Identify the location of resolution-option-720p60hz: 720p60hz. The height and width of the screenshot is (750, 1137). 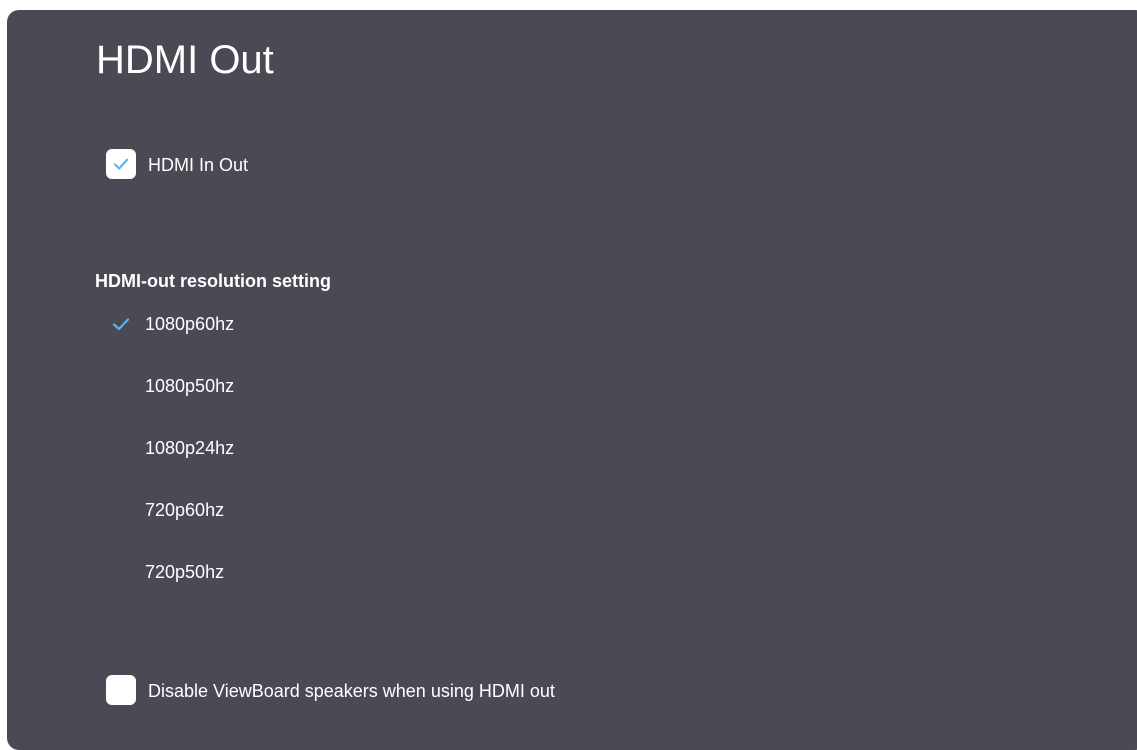
(253, 510).